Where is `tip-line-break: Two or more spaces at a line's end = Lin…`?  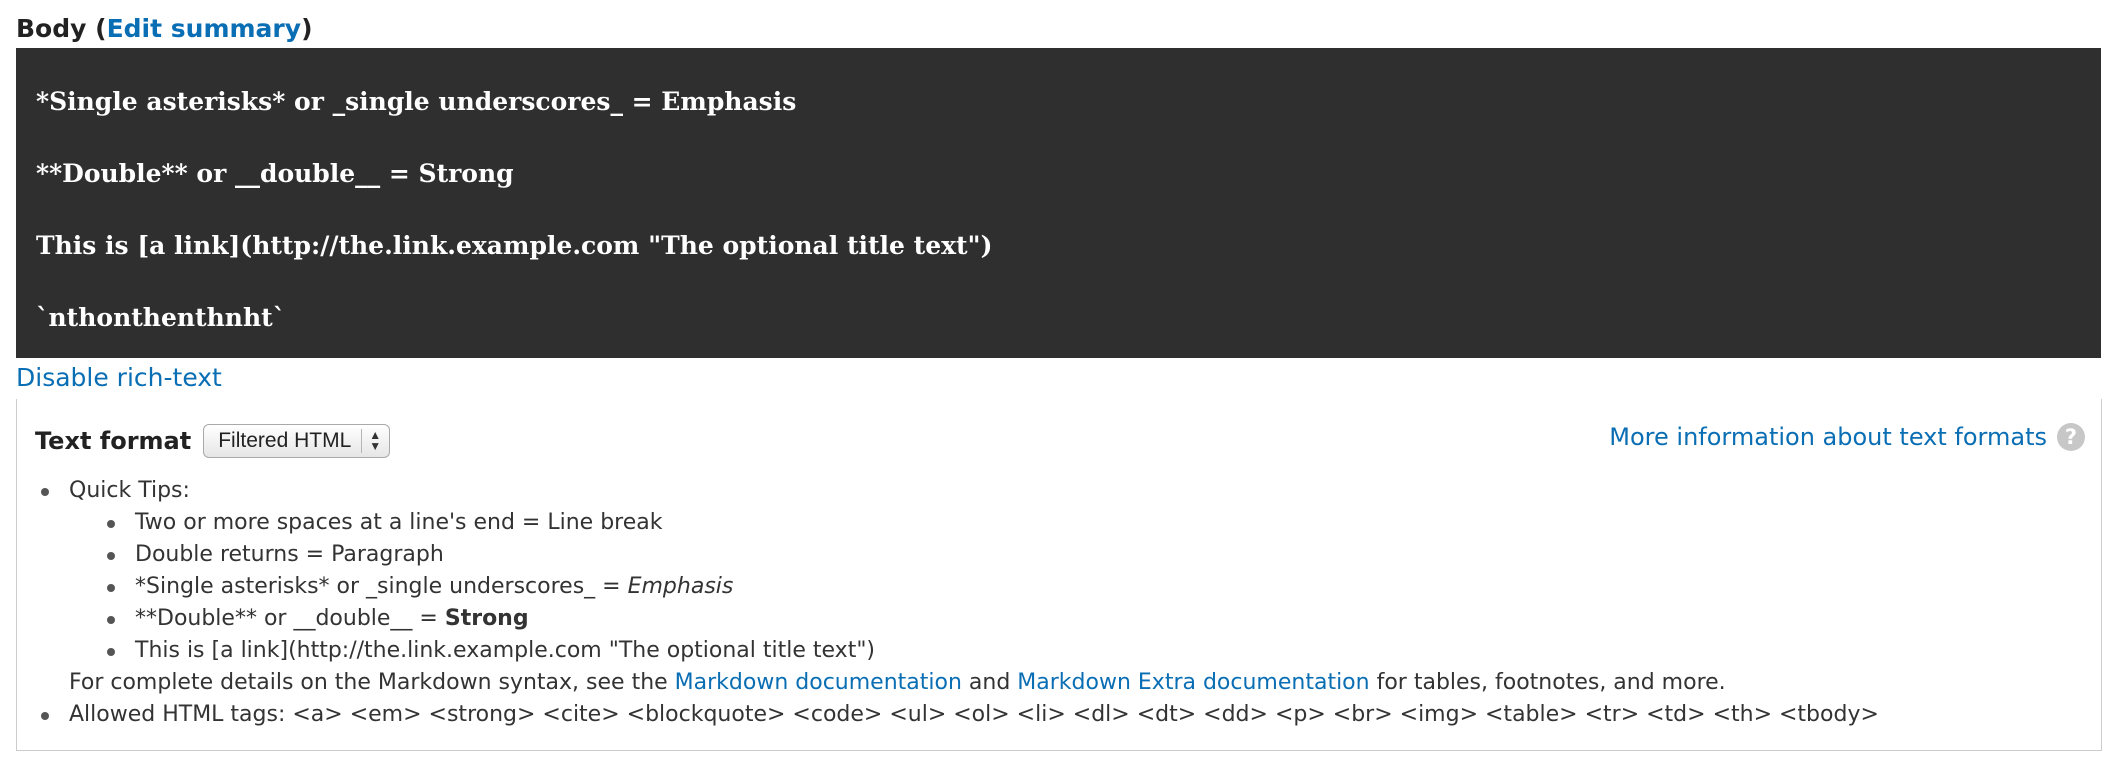
tip-line-break: Two or more spaces at a line's end = Lin… is located at coordinates (974, 523).